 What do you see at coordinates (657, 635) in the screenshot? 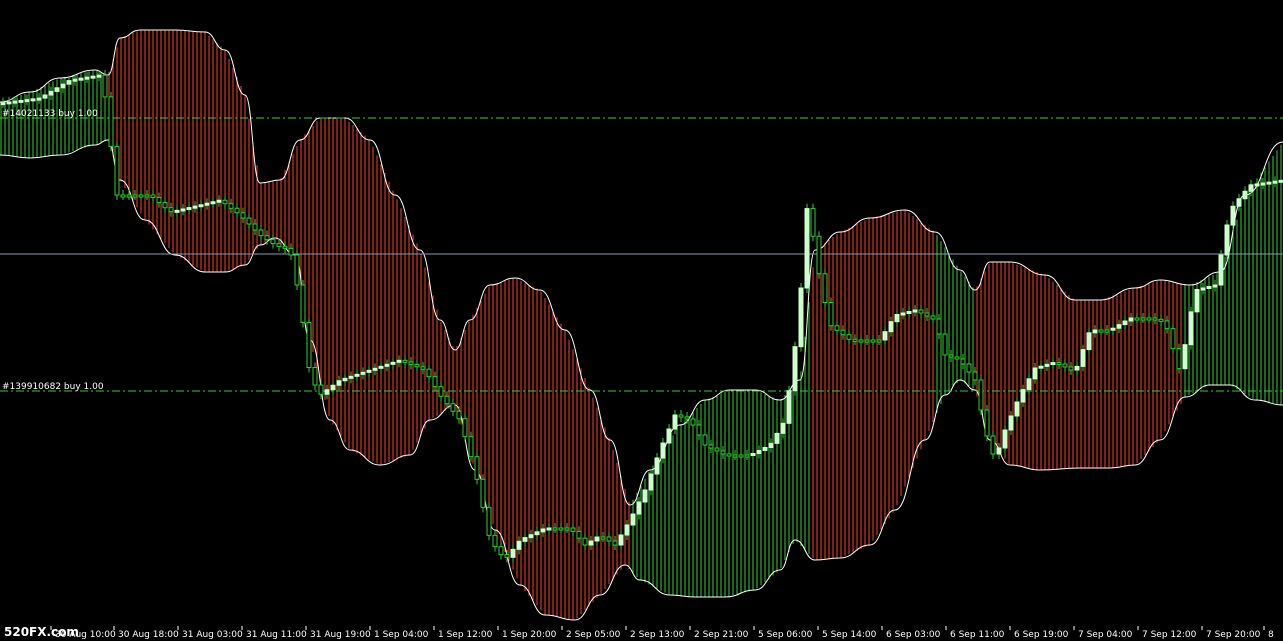
I see `time-axis-label: 2 Sep 13:00` at bounding box center [657, 635].